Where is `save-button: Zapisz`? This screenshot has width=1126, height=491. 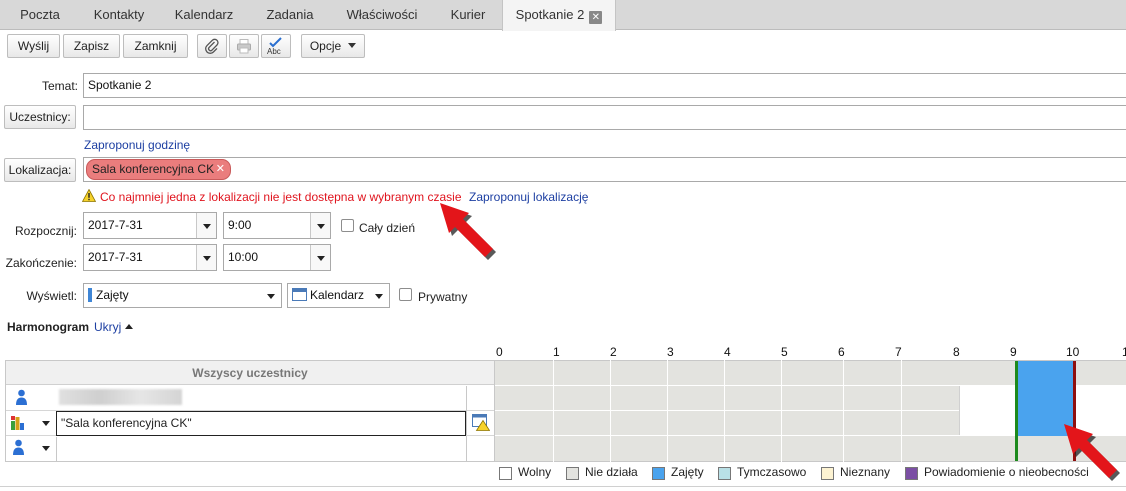
save-button: Zapisz is located at coordinates (91, 46).